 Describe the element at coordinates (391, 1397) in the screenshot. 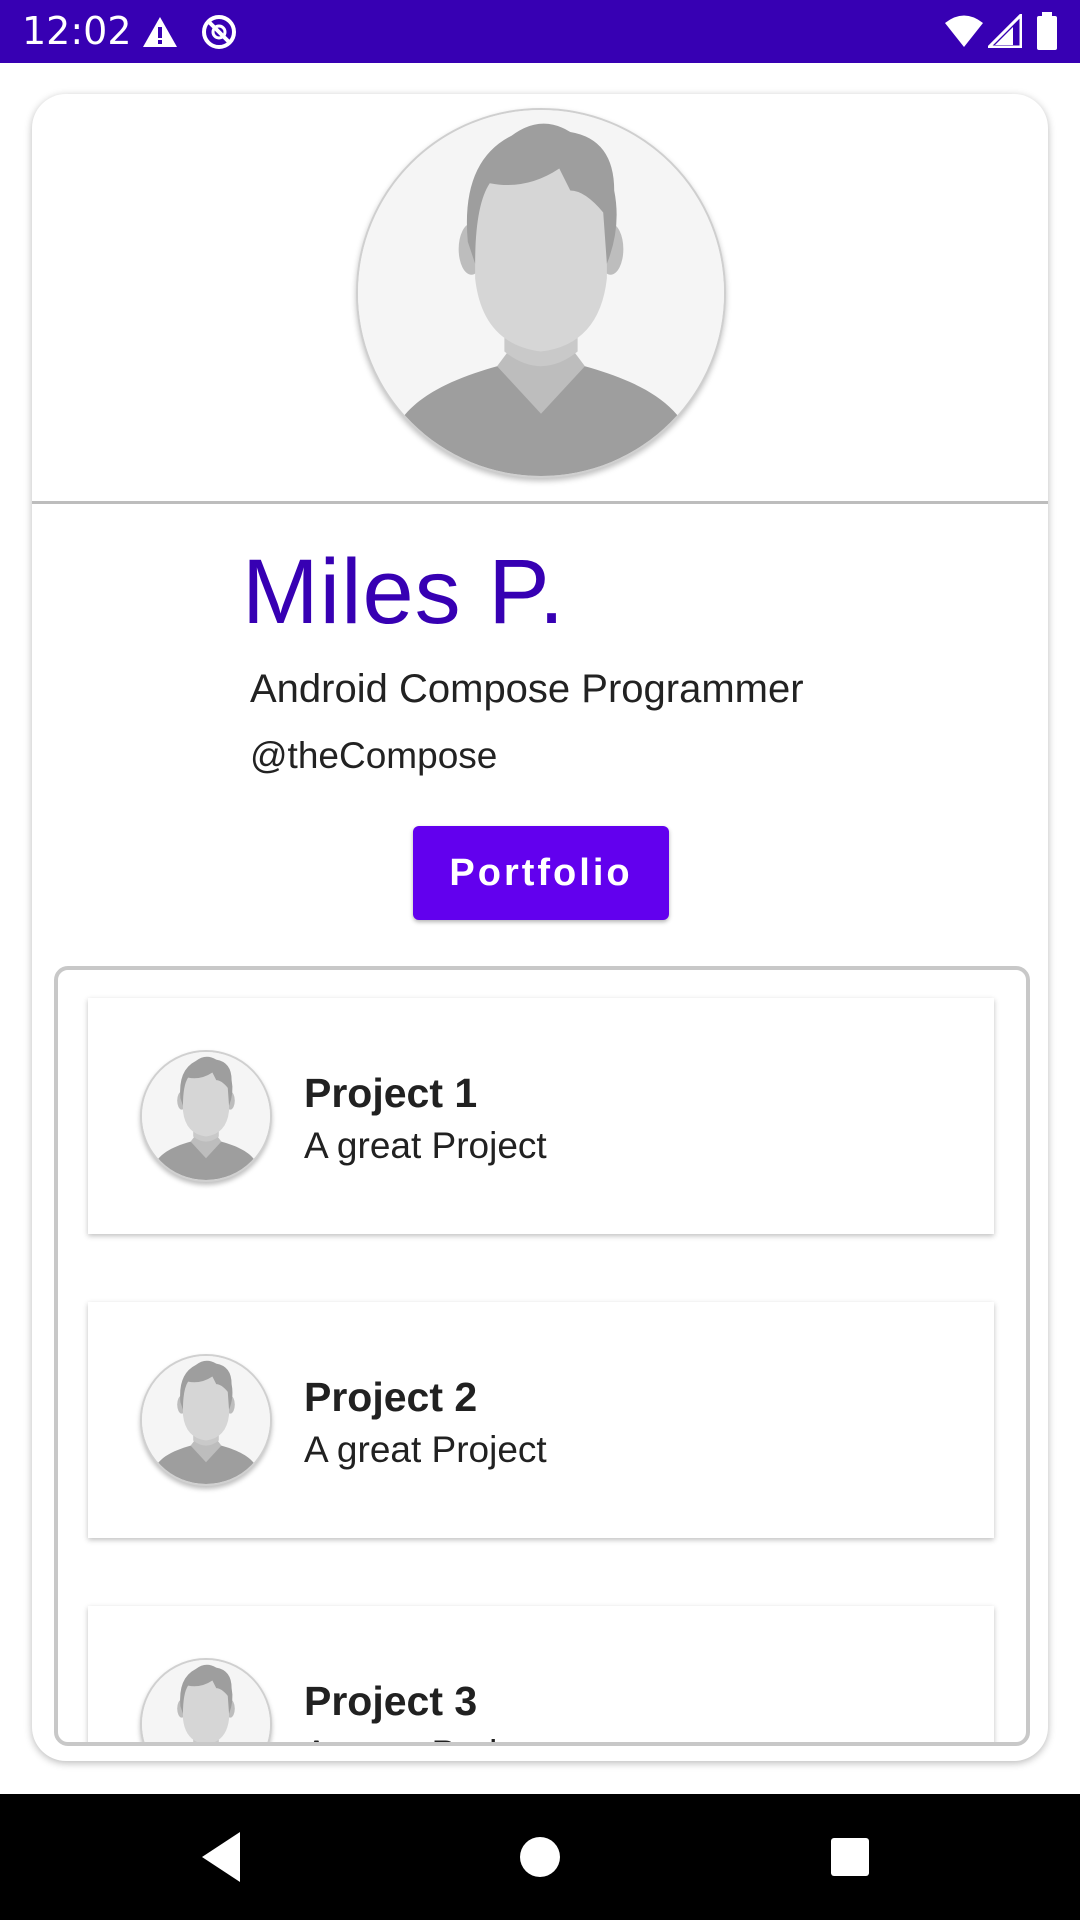

I see `project-title: Project 2` at that location.